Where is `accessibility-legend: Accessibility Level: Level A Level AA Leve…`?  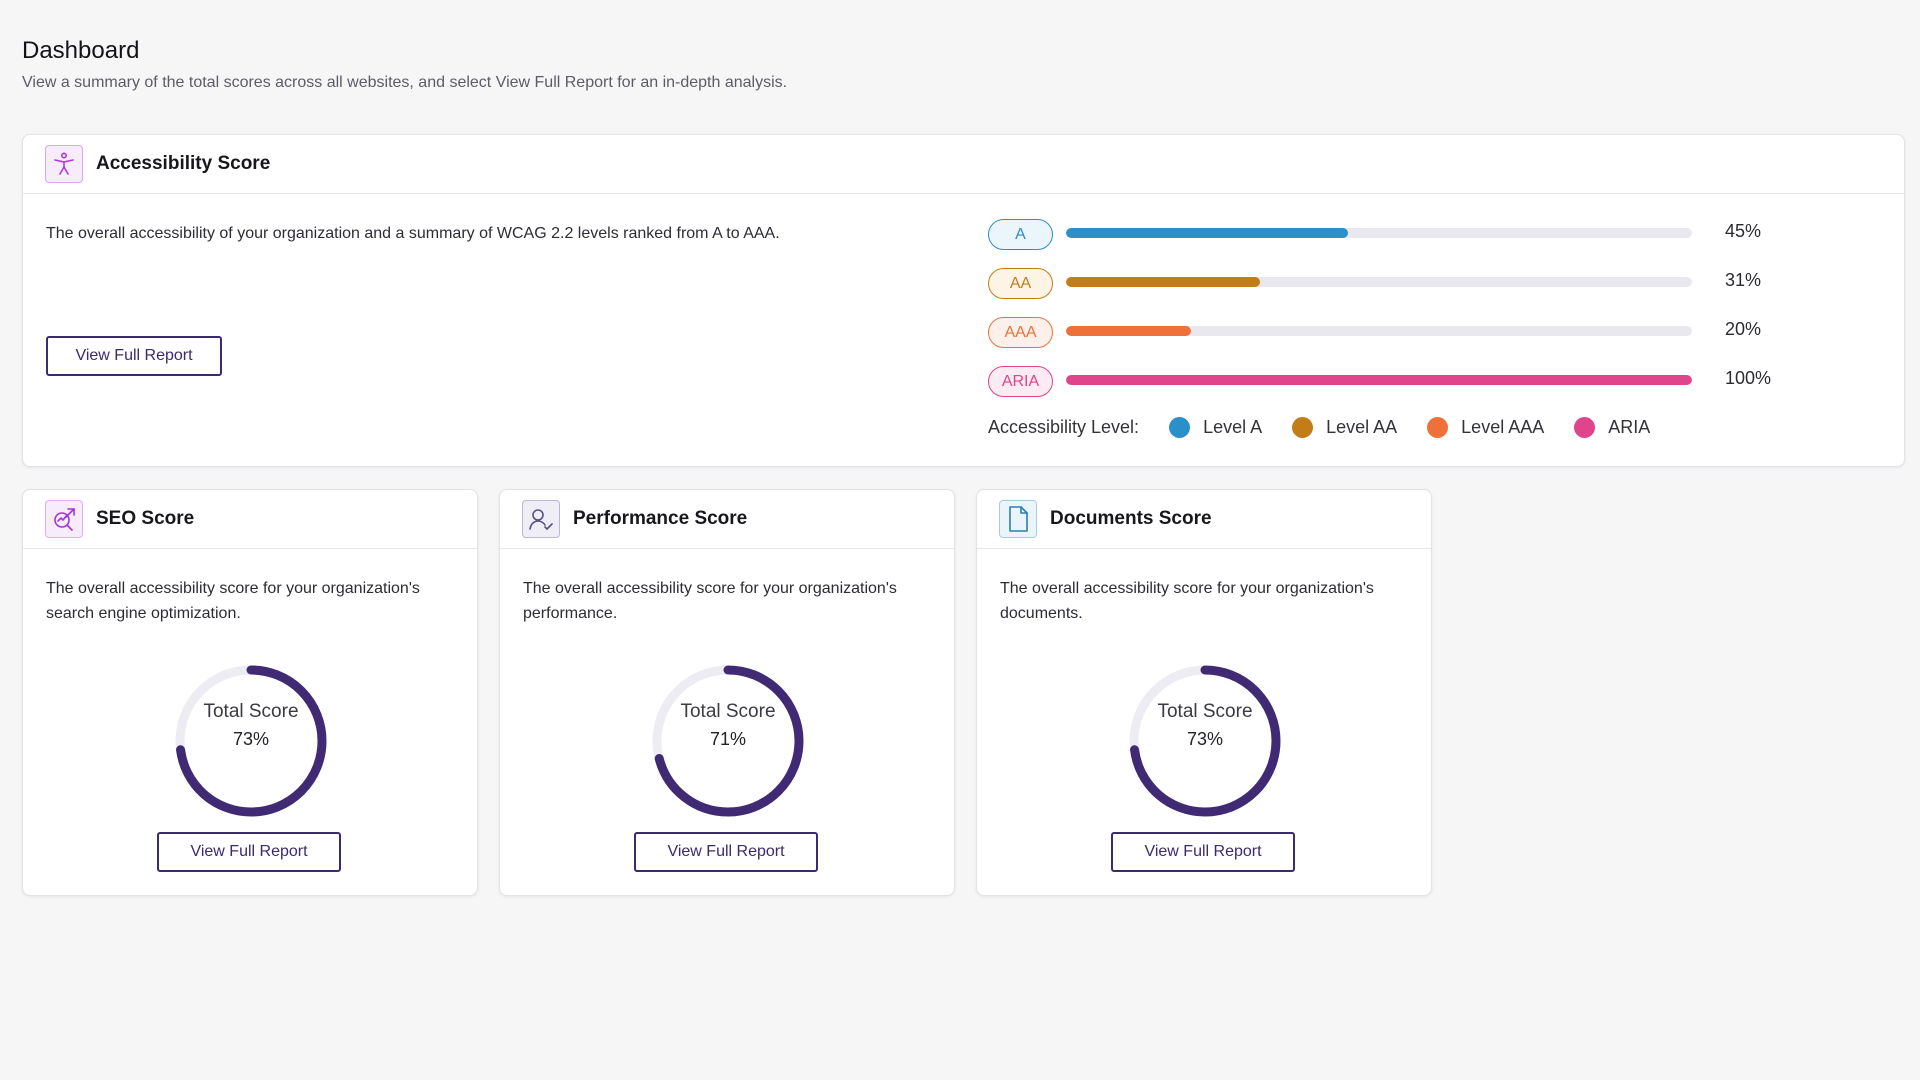
accessibility-legend: Accessibility Level: Level A Level AA Leve… is located at coordinates (1334, 427).